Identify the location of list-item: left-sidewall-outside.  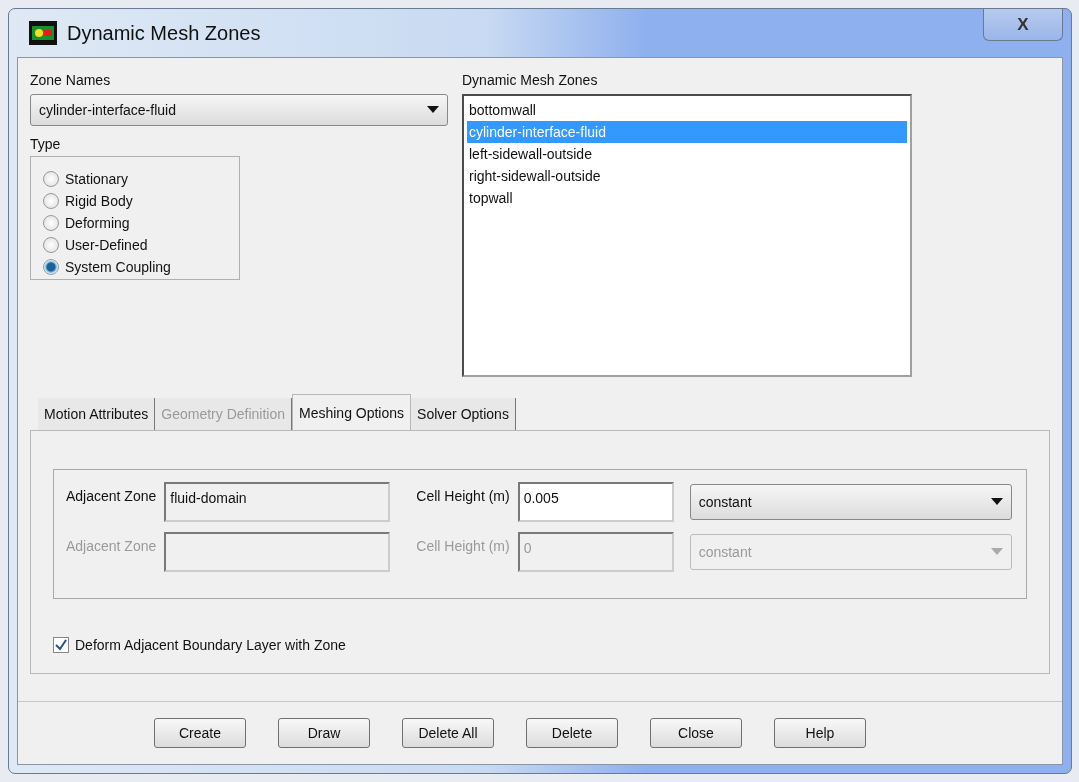
(687, 154).